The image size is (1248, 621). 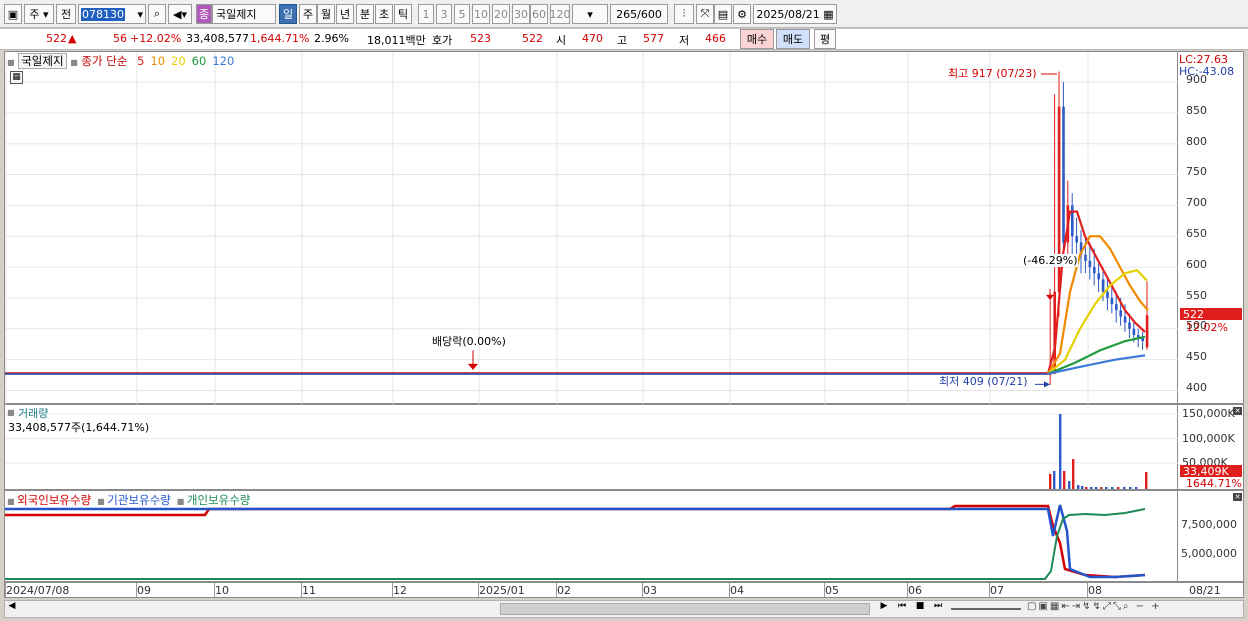 I want to click on price-y-tick: 850, so click(x=1196, y=110).